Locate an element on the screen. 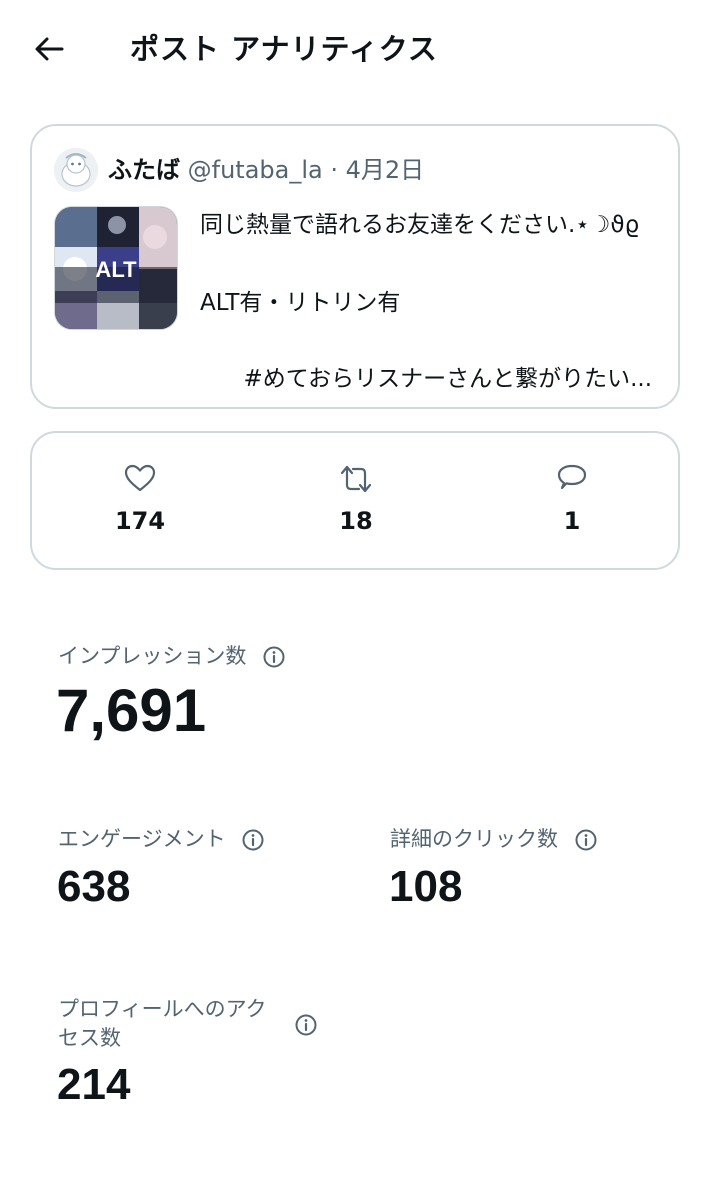  author-name: ふたば is located at coordinates (144, 170).